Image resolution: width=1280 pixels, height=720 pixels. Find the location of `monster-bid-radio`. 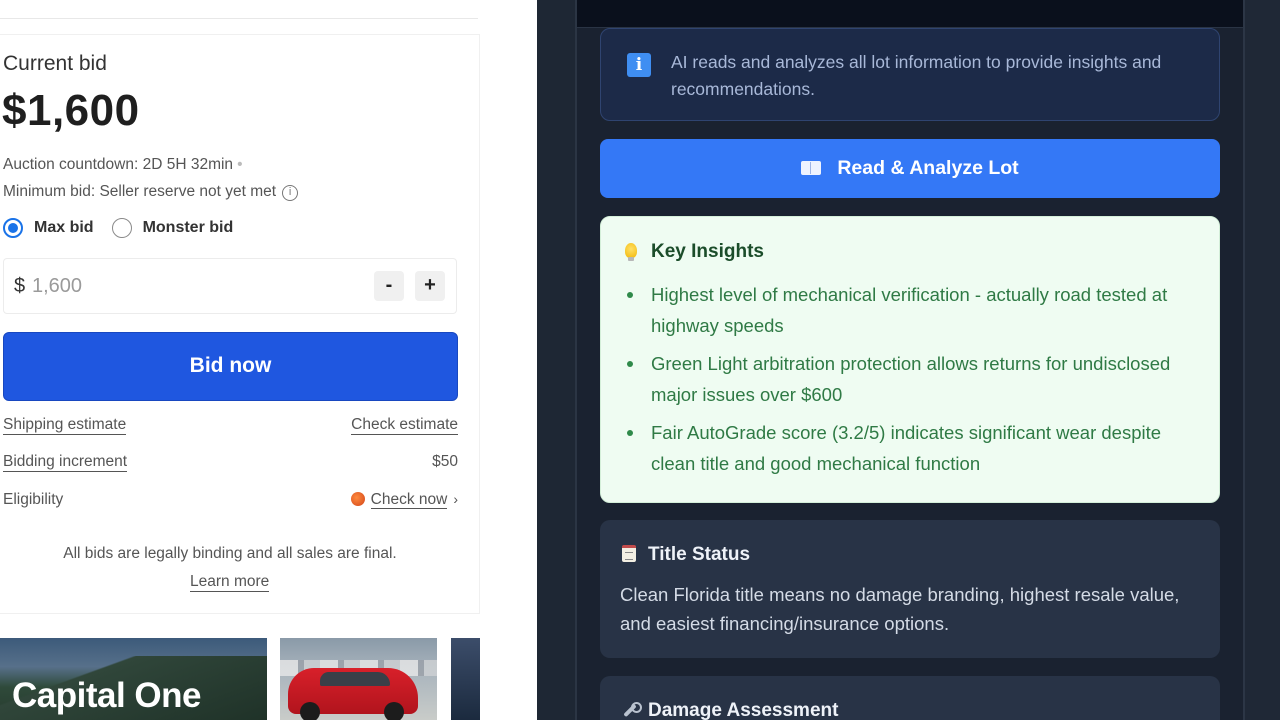

monster-bid-radio is located at coordinates (121, 228).